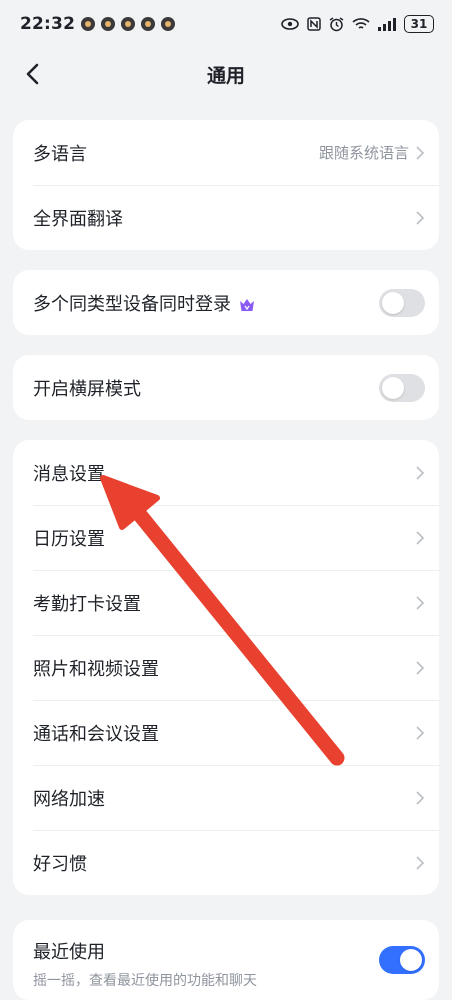 Image resolution: width=452 pixels, height=1000 pixels. I want to click on landscape-mode-toggle, so click(402, 387).